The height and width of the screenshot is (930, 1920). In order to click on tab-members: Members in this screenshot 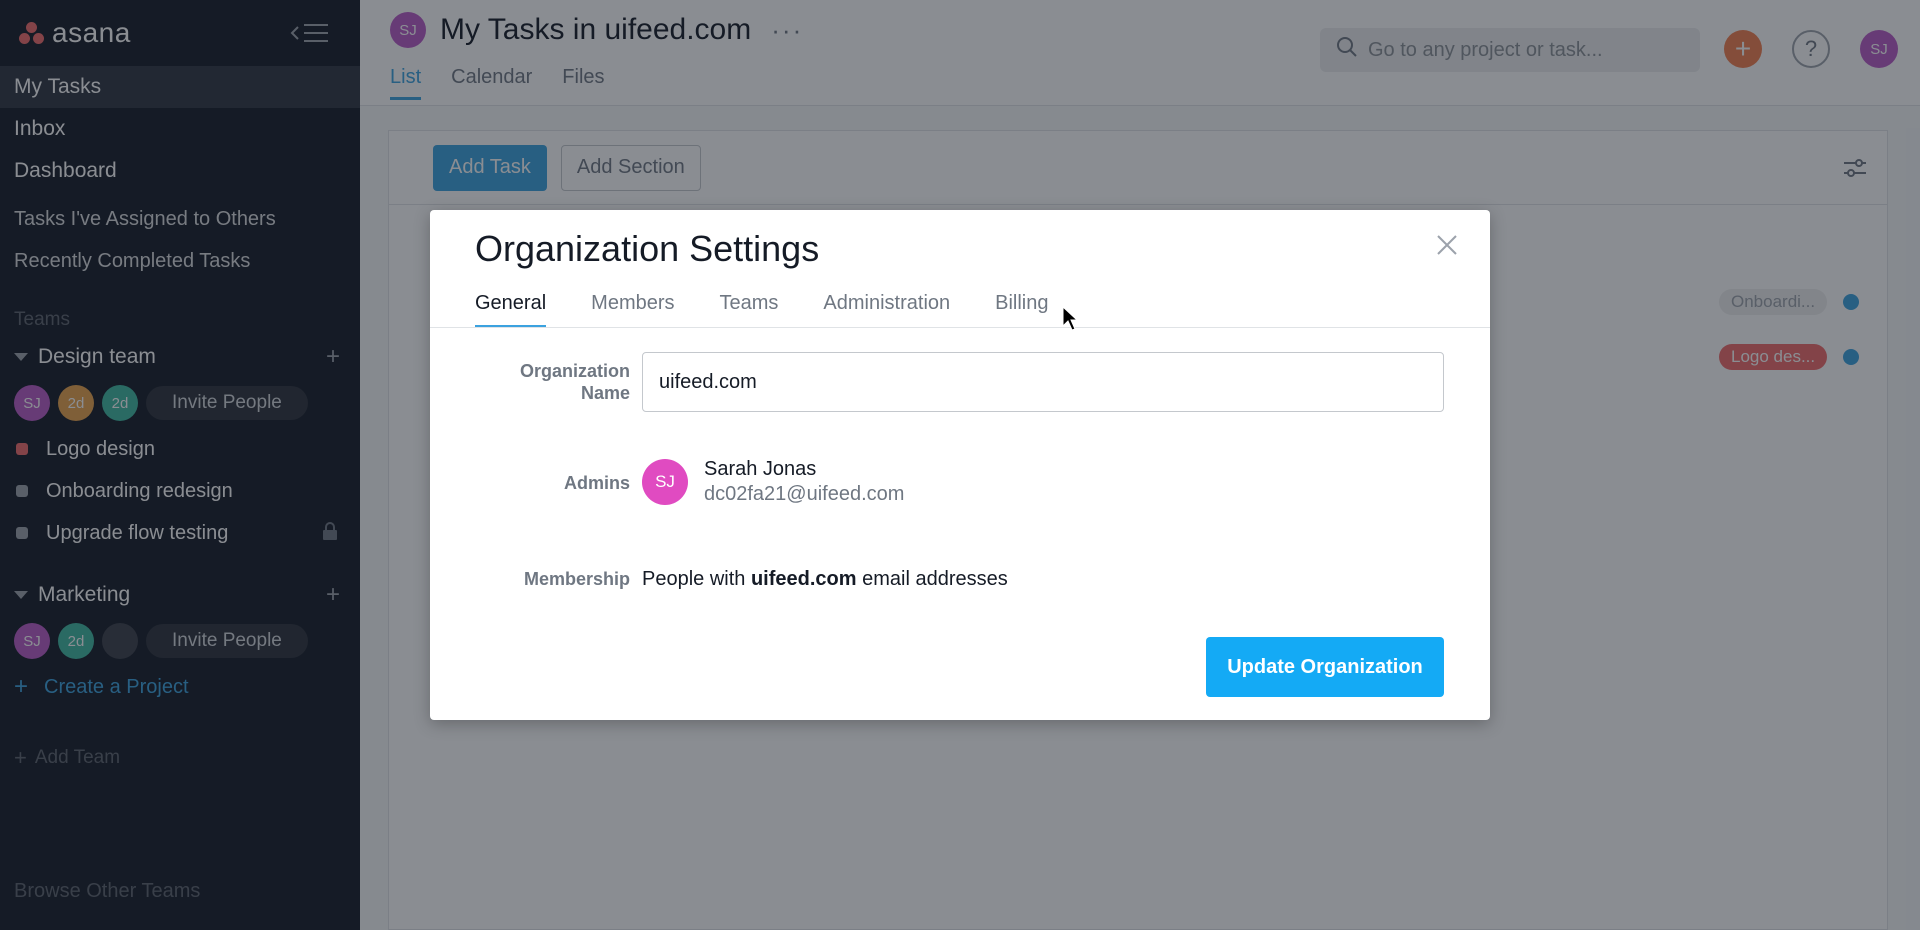, I will do `click(632, 310)`.